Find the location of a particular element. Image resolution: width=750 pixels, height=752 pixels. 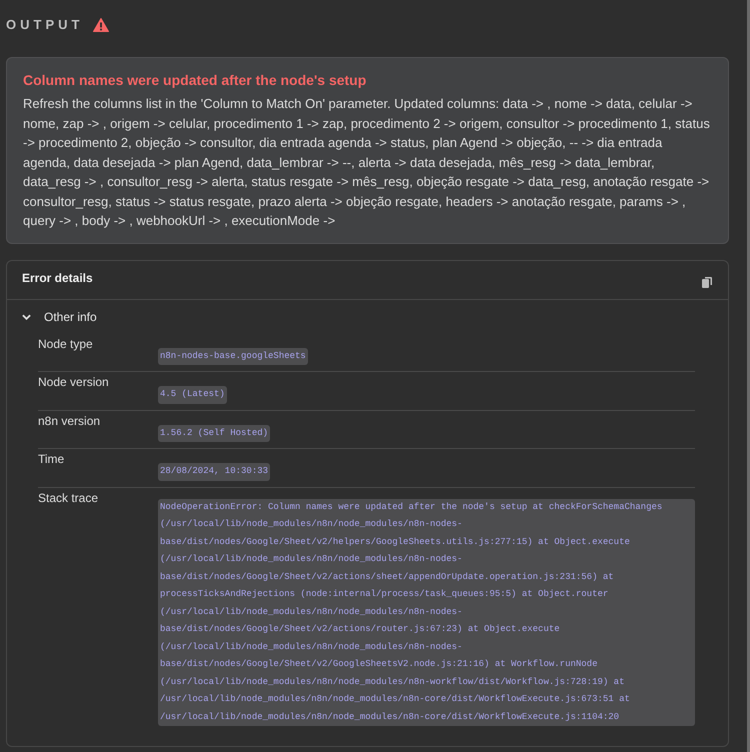

info-label: n8n version is located at coordinates (70, 422).